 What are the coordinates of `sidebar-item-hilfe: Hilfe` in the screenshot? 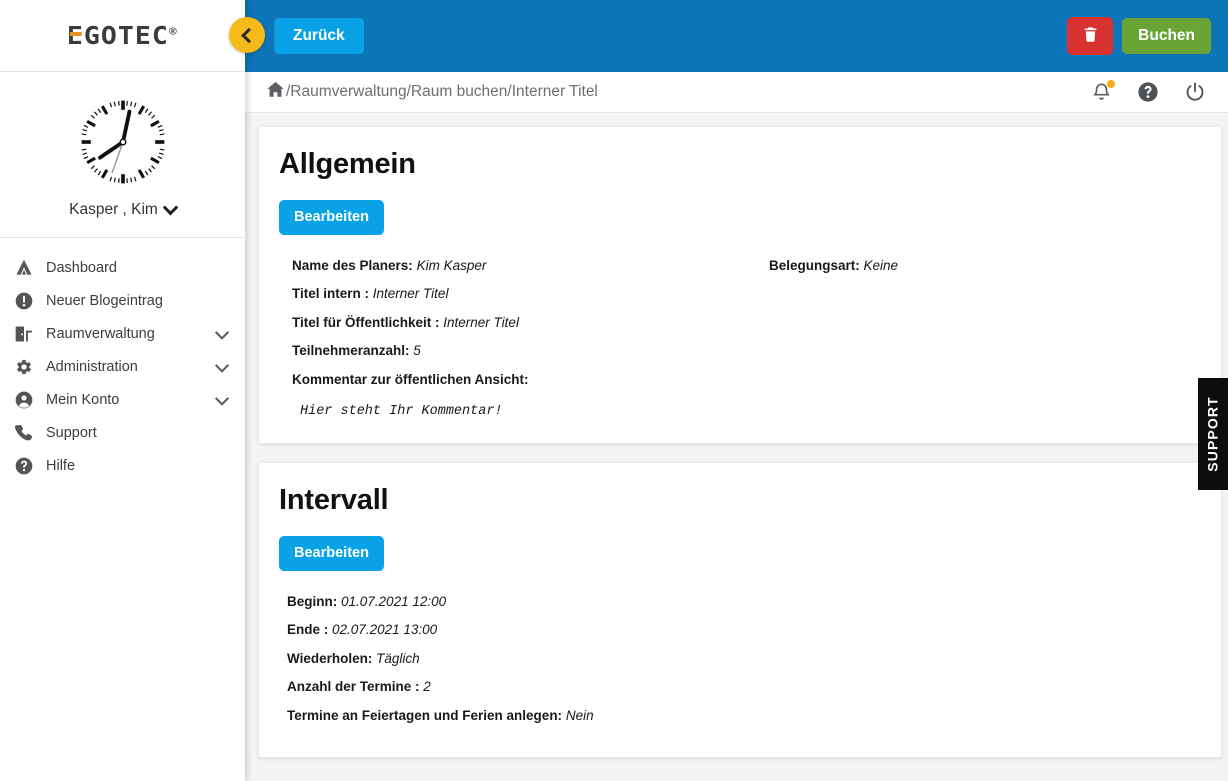 It's located at (122, 466).